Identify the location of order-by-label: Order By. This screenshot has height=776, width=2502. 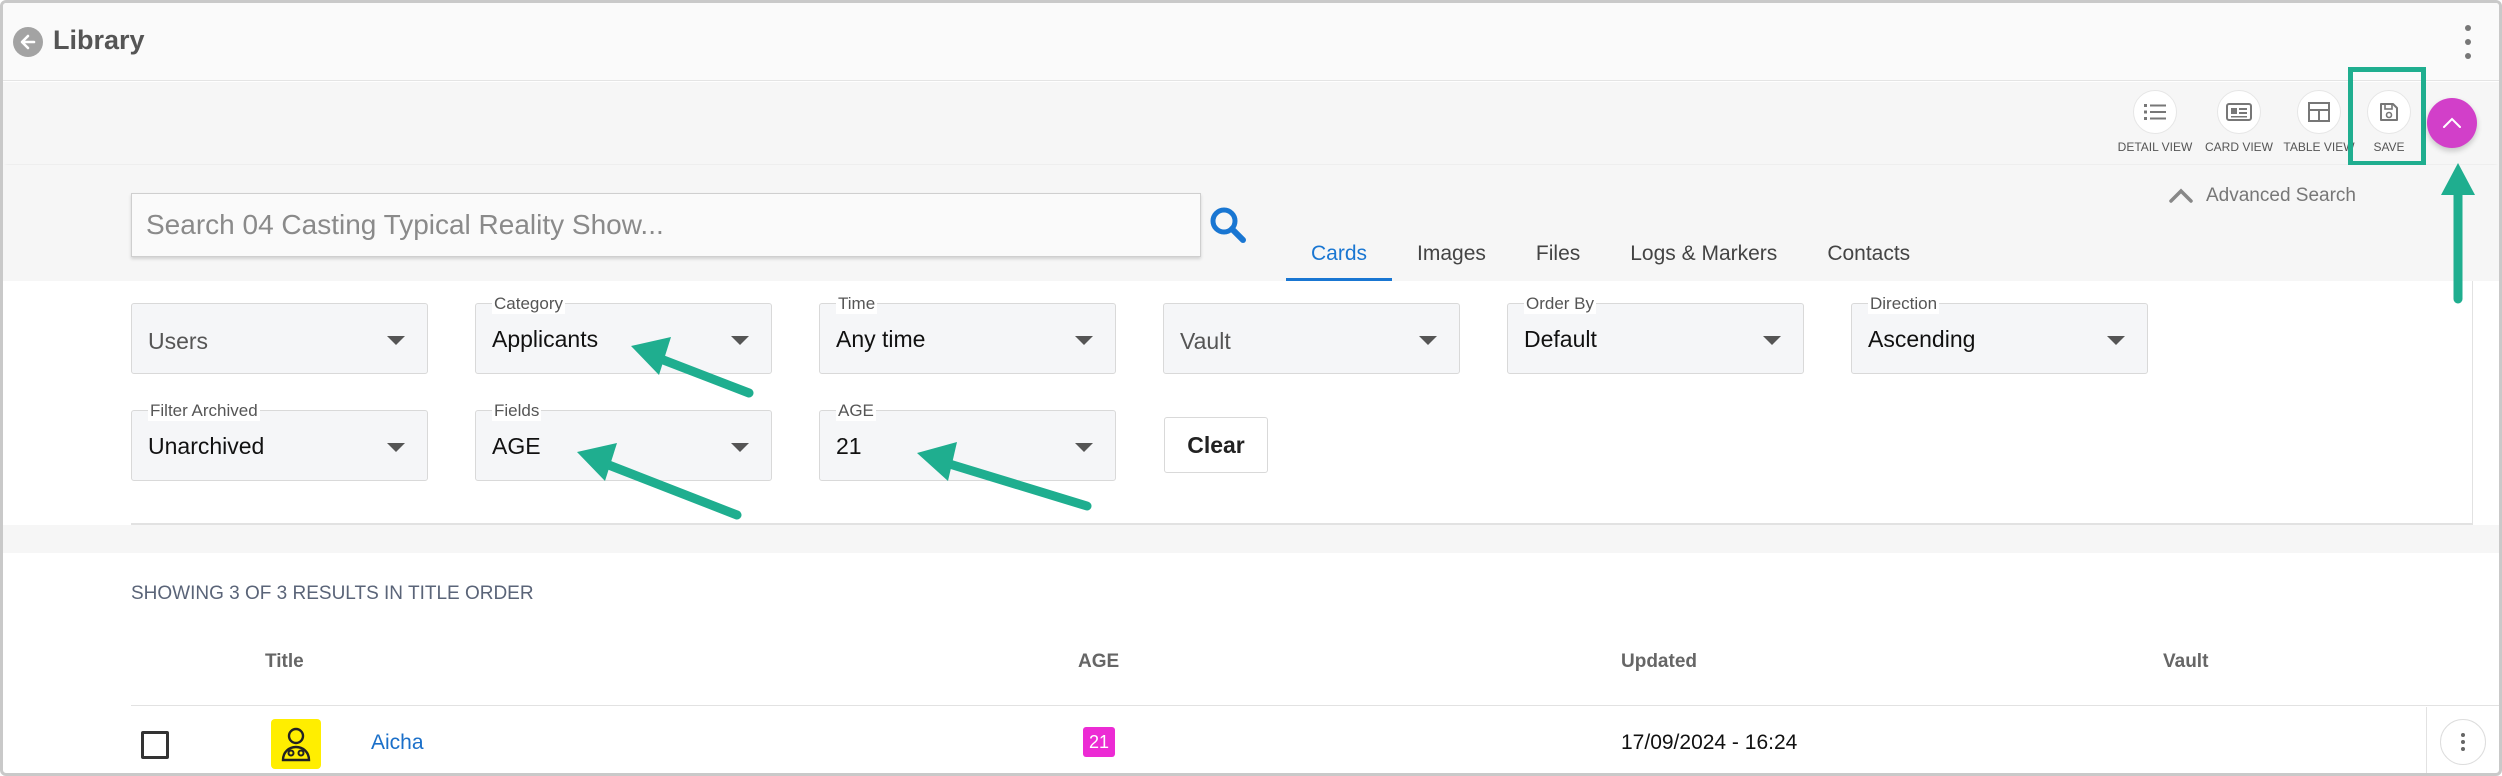
(1560, 304).